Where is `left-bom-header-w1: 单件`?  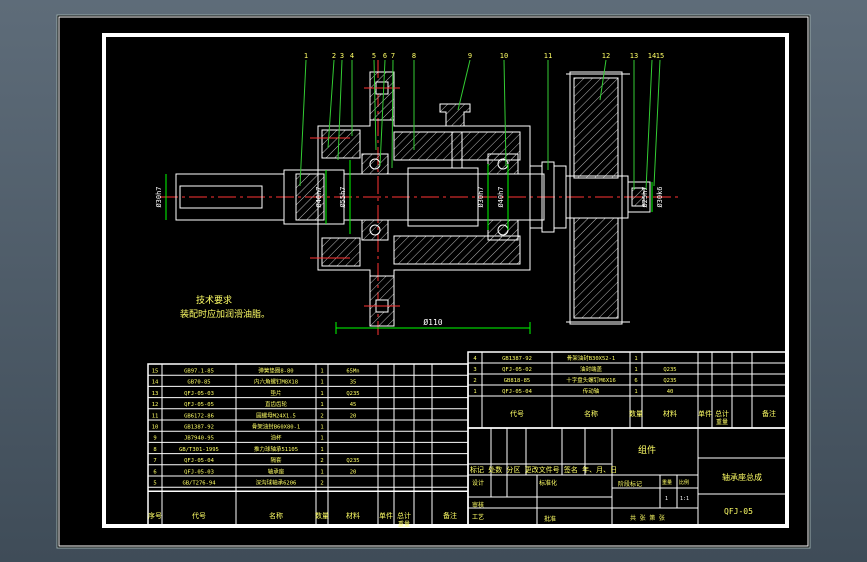 left-bom-header-w1: 单件 is located at coordinates (386, 515).